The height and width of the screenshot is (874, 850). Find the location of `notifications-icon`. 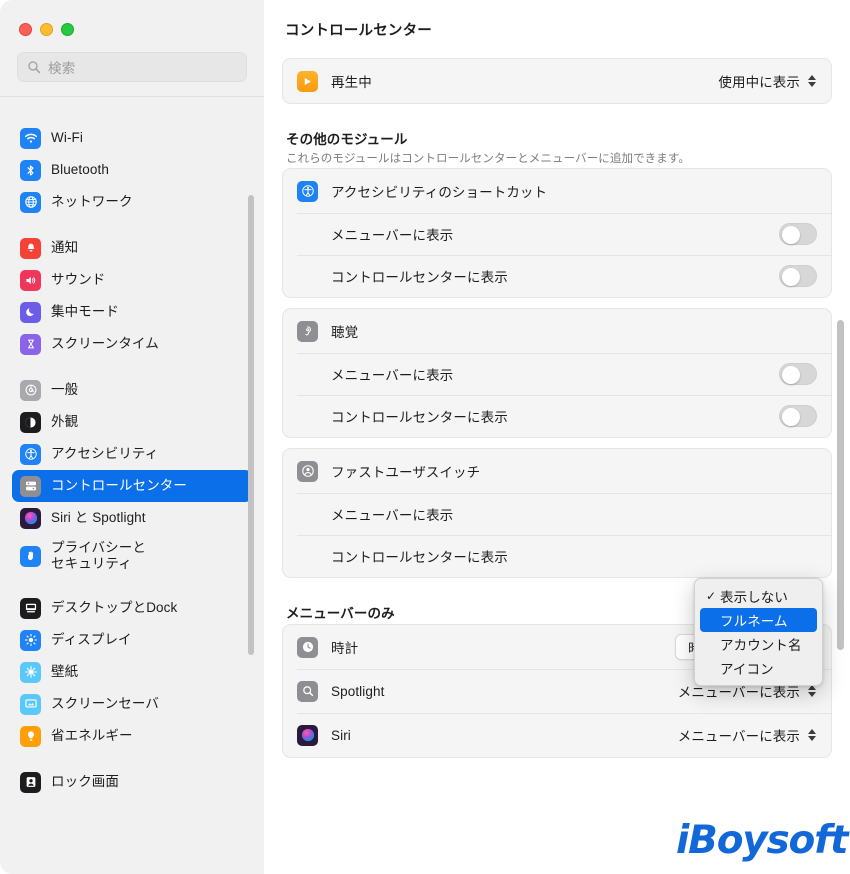

notifications-icon is located at coordinates (30, 248).